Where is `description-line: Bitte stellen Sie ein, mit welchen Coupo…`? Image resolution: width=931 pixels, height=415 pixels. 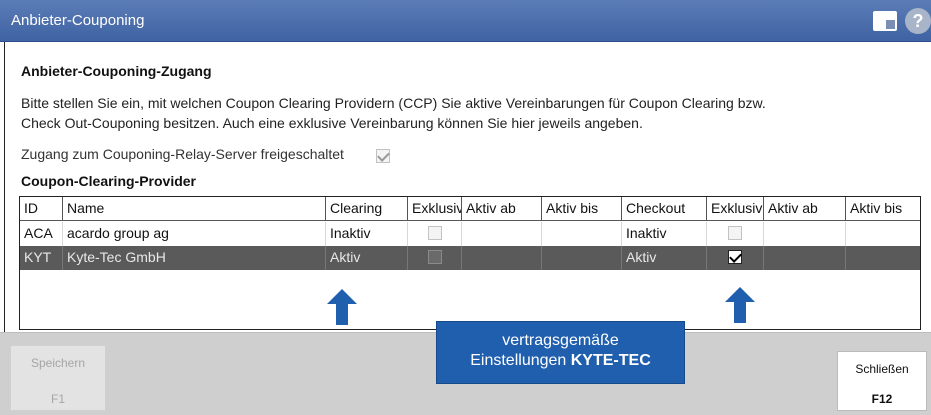 description-line: Bitte stellen Sie ein, mit welchen Coupo… is located at coordinates (393, 103).